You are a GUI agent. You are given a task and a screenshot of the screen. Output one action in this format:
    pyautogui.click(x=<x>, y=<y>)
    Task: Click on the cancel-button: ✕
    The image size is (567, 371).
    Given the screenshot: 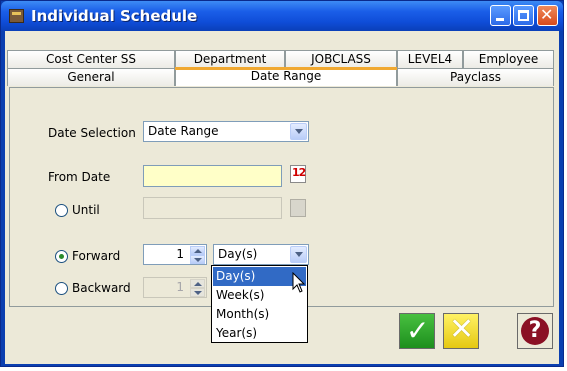 What is the action you would take?
    pyautogui.click(x=461, y=330)
    